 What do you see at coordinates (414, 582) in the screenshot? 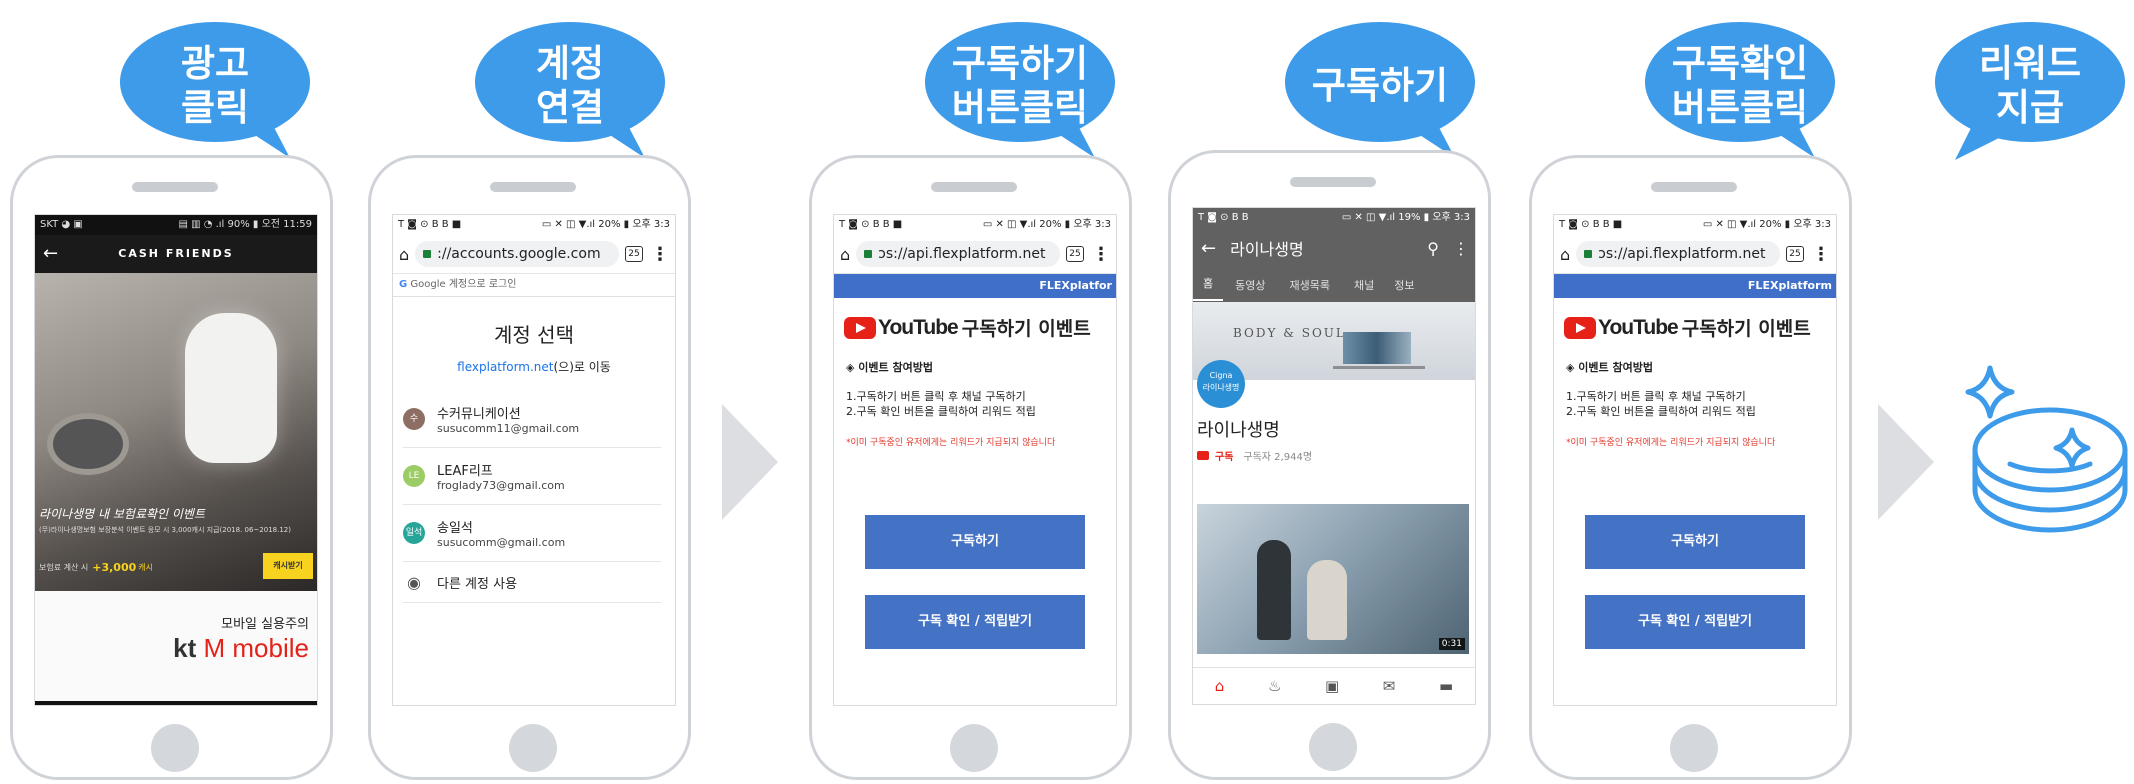
I see `person-icon: ◉` at bounding box center [414, 582].